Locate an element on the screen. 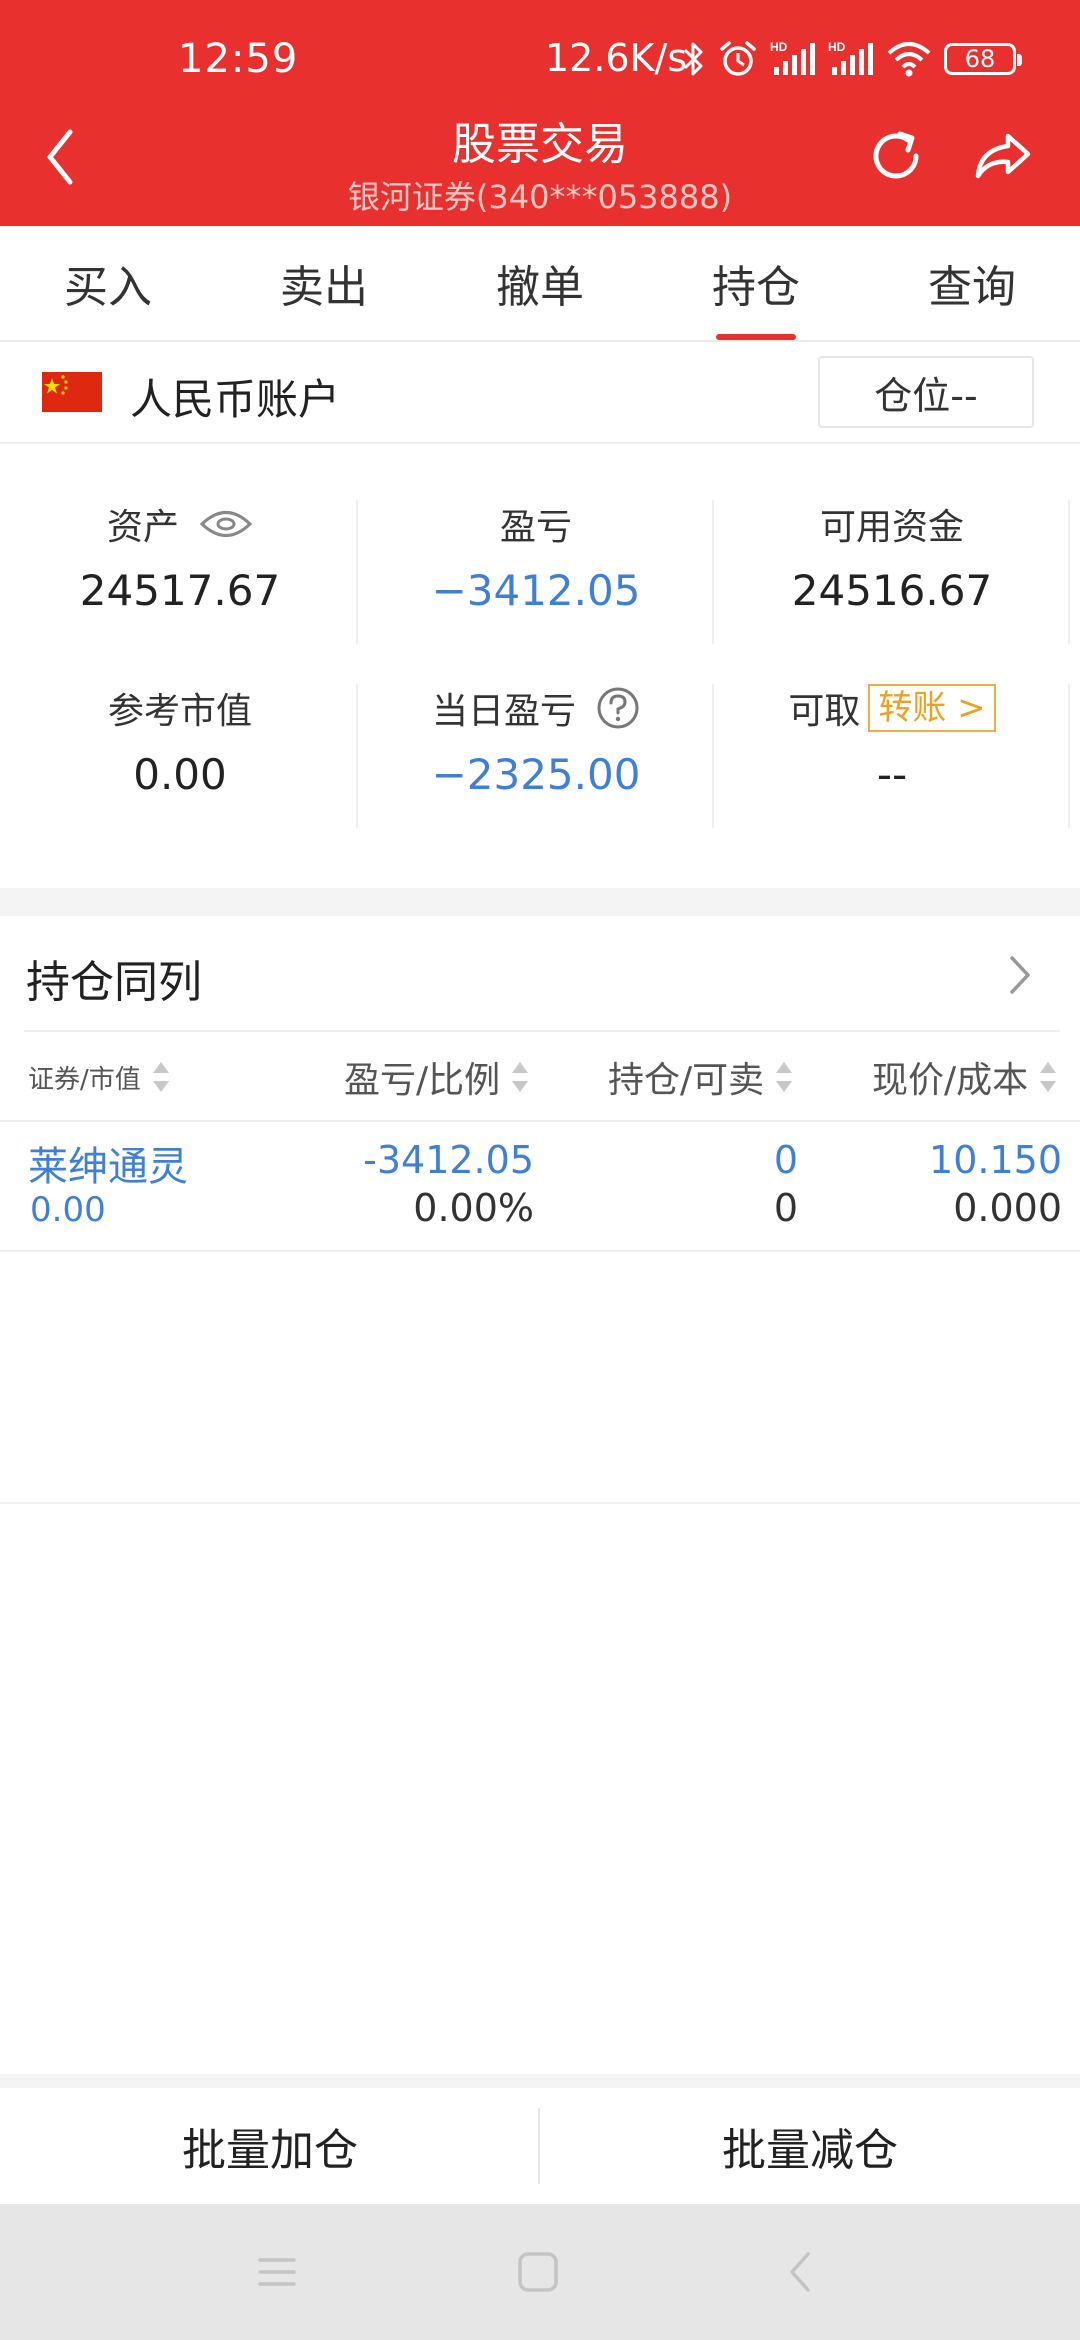 The height and width of the screenshot is (2340, 1080). system-nav-bar is located at coordinates (540, 2272).